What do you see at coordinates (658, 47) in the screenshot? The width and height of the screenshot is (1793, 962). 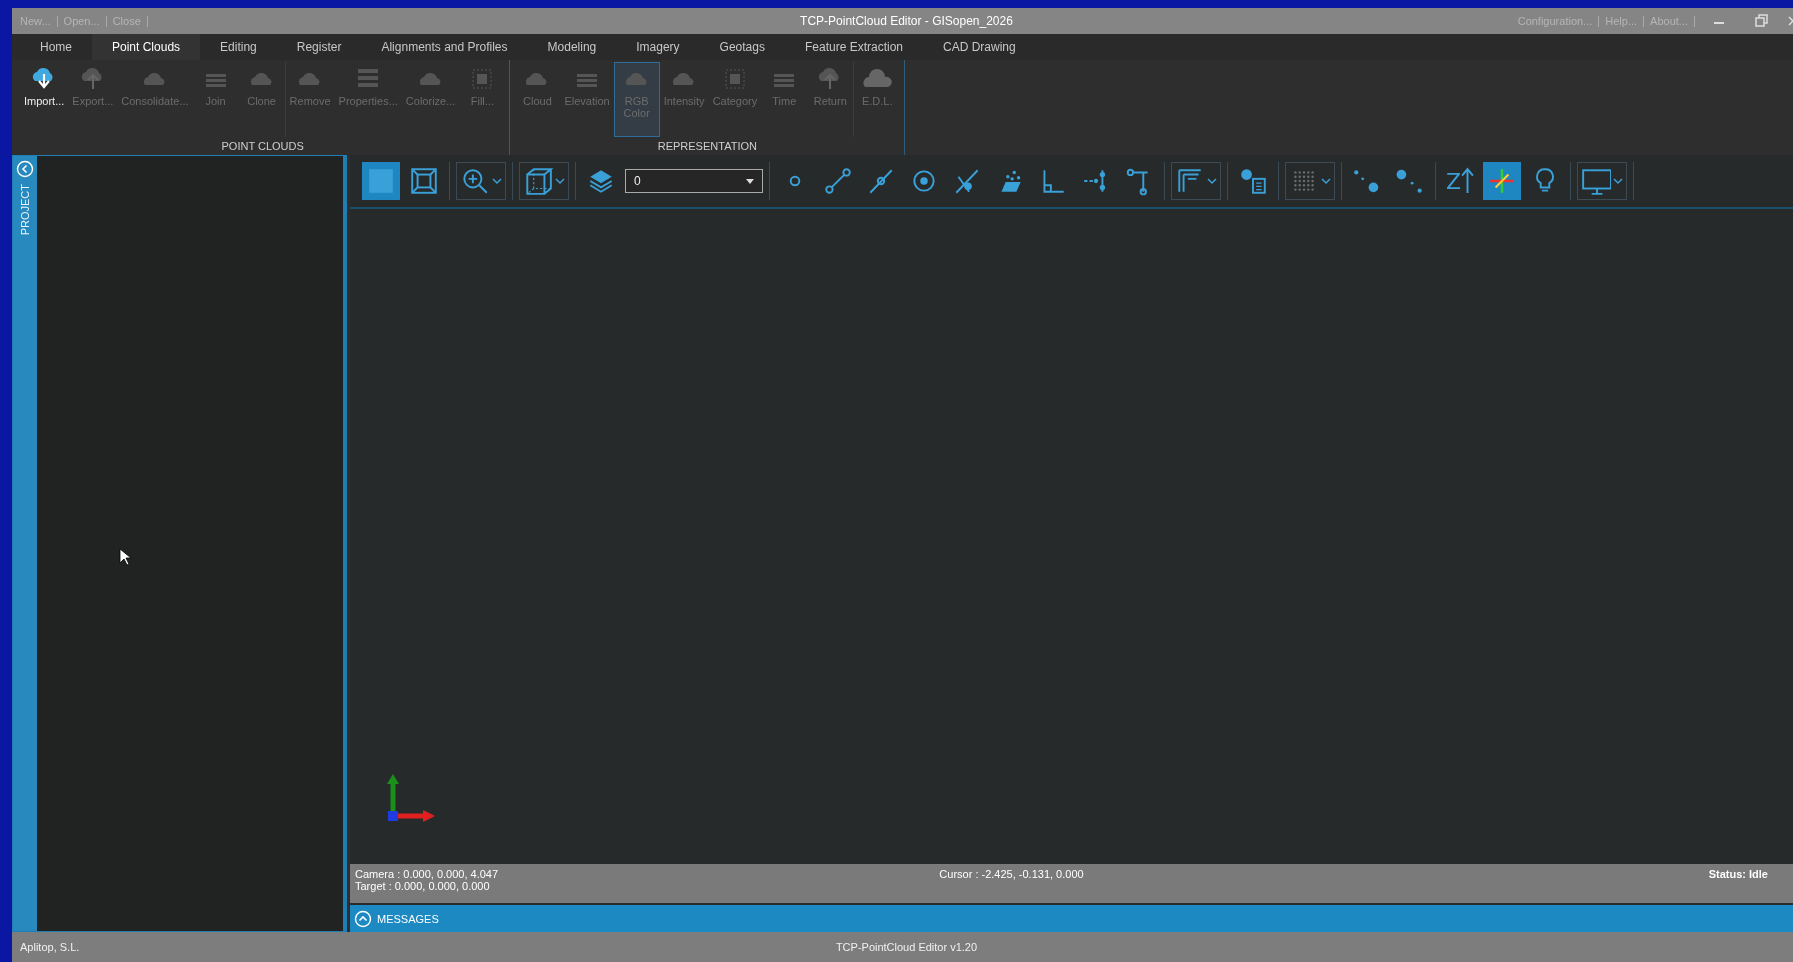 I see `ribbon-tab: Imagery` at bounding box center [658, 47].